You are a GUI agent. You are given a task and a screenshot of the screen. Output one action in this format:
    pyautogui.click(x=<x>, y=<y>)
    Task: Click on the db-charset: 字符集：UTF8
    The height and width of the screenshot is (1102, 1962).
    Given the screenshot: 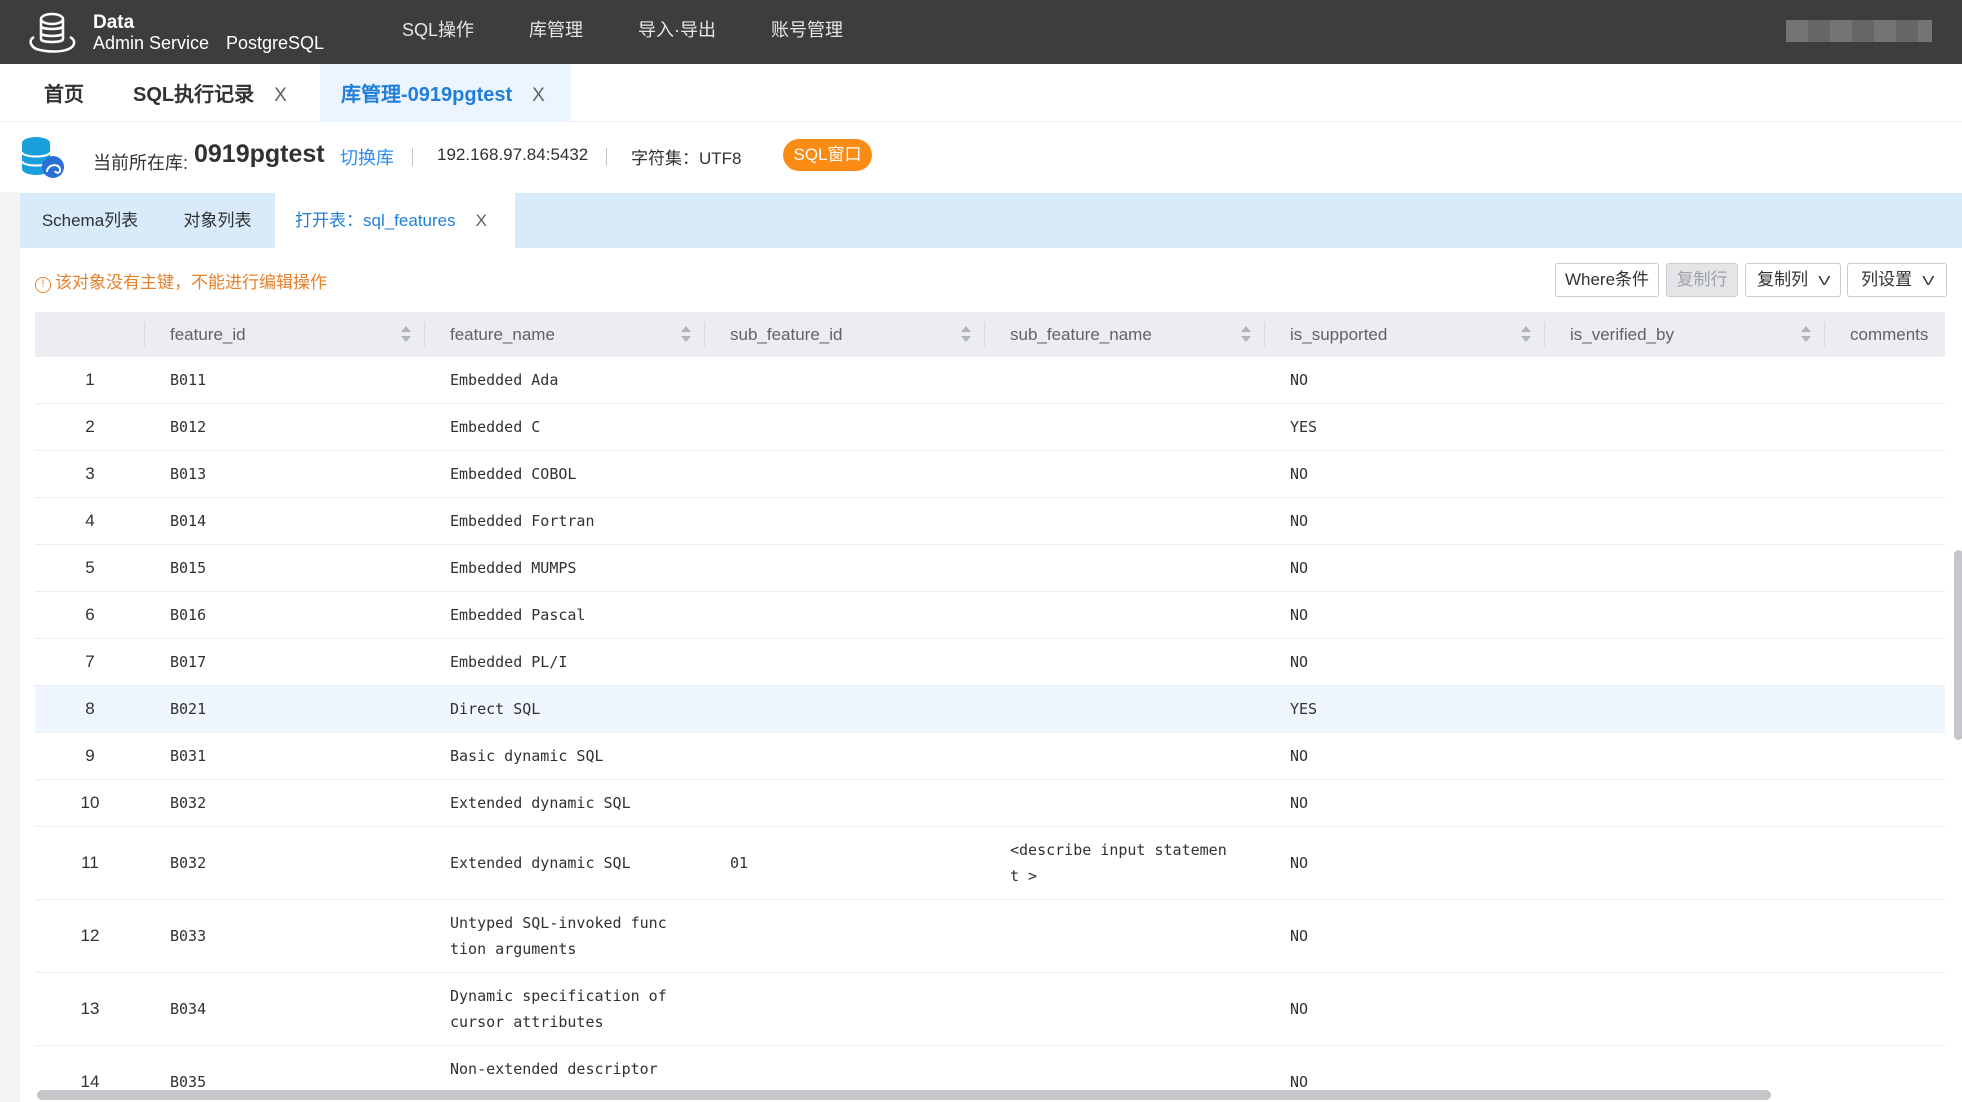 What is the action you would take?
    pyautogui.click(x=686, y=158)
    